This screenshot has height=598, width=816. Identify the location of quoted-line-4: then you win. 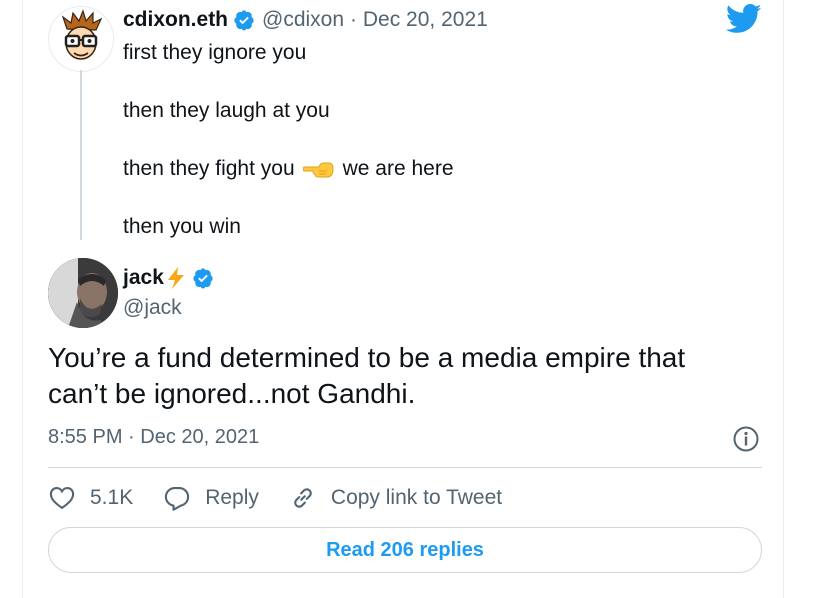
(182, 226).